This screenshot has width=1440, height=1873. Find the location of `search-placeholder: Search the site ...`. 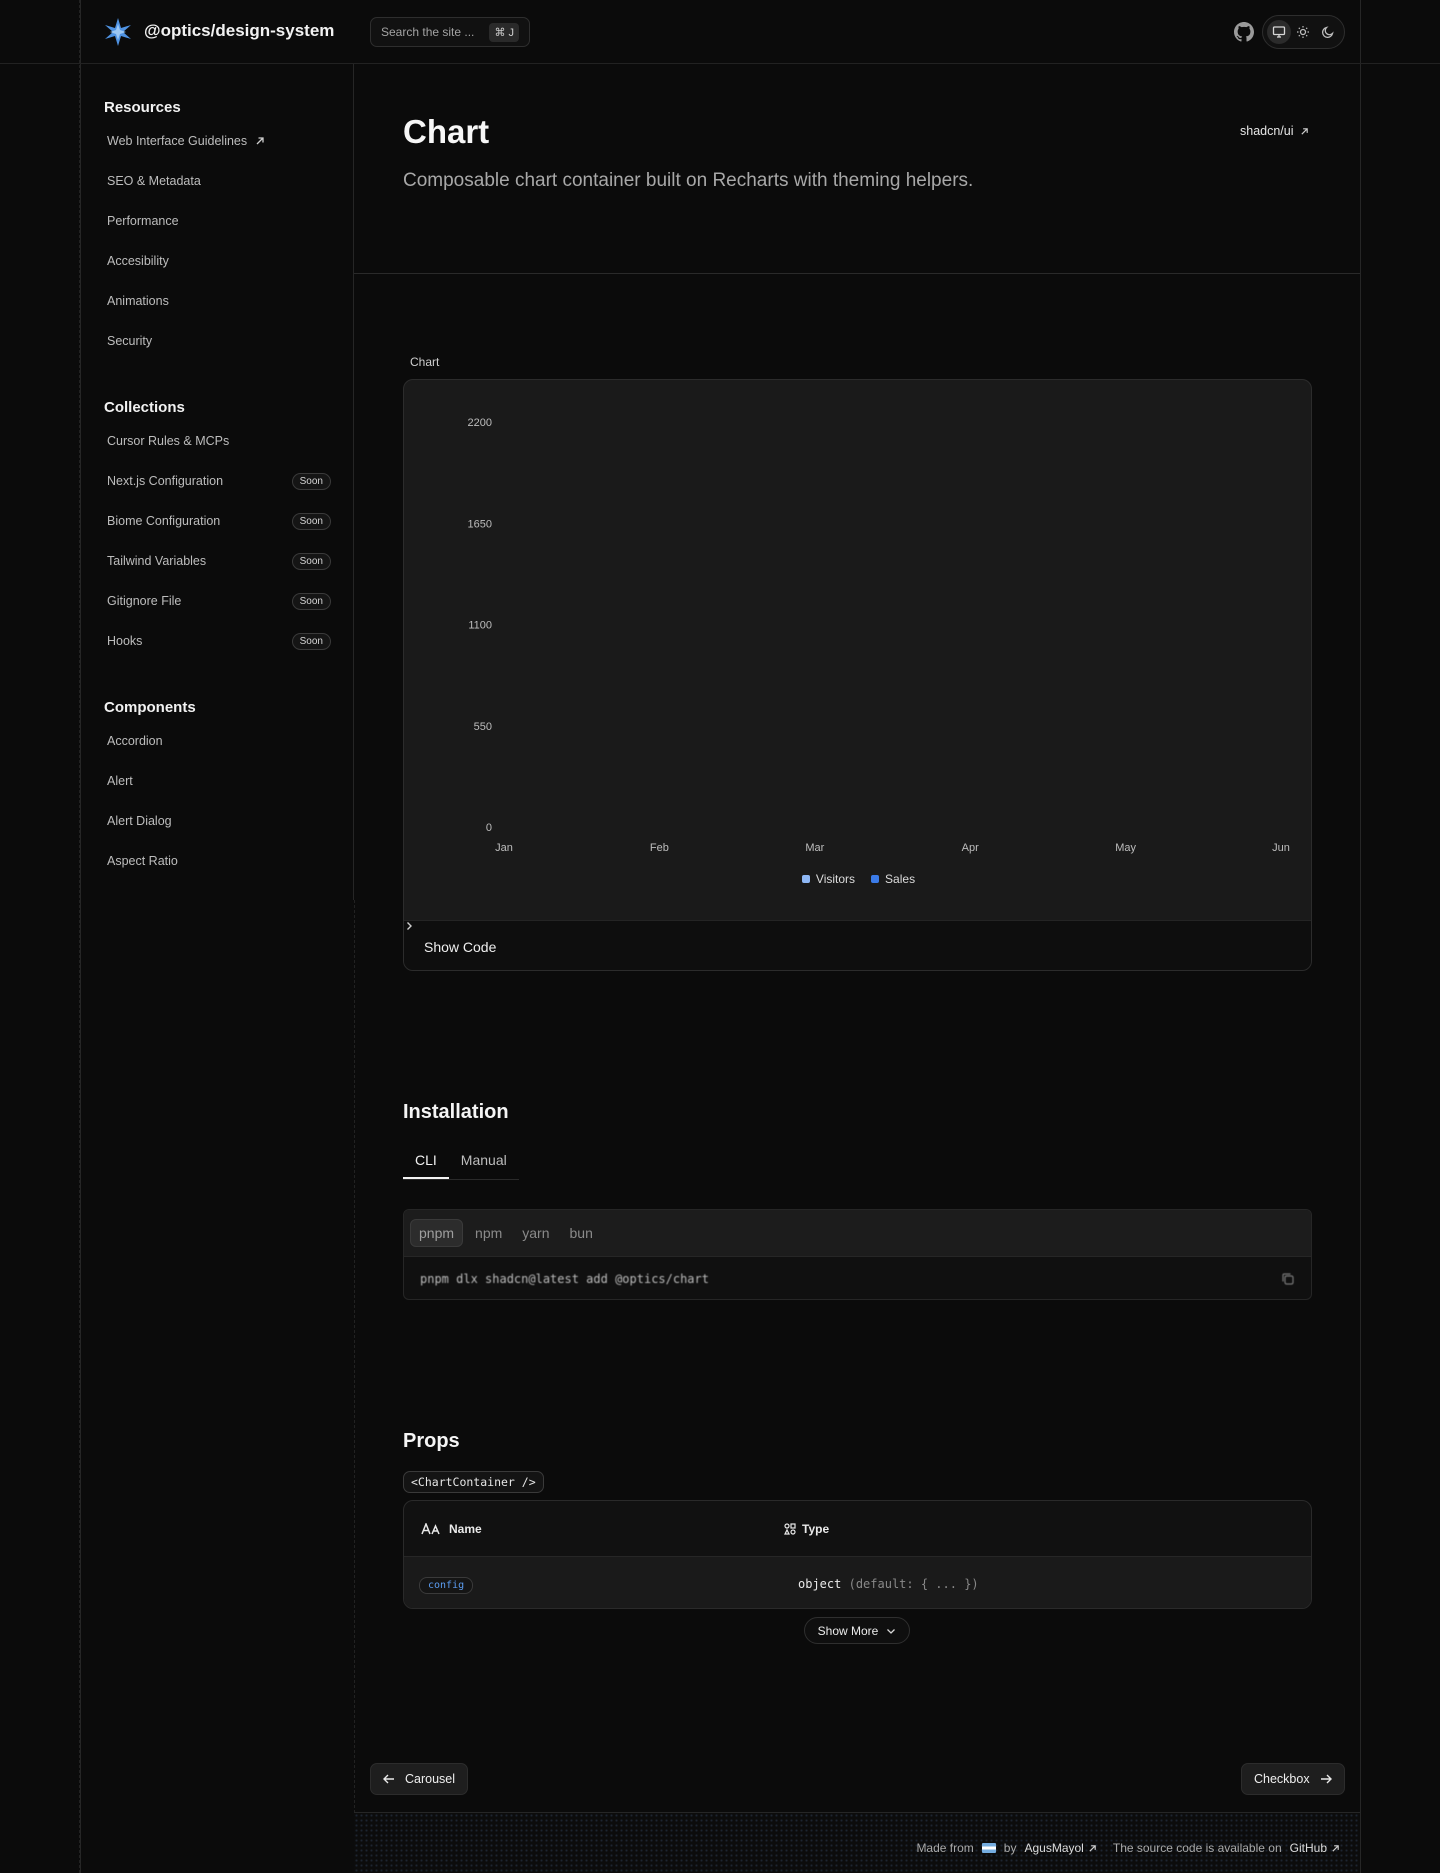

search-placeholder: Search the site ... is located at coordinates (428, 32).